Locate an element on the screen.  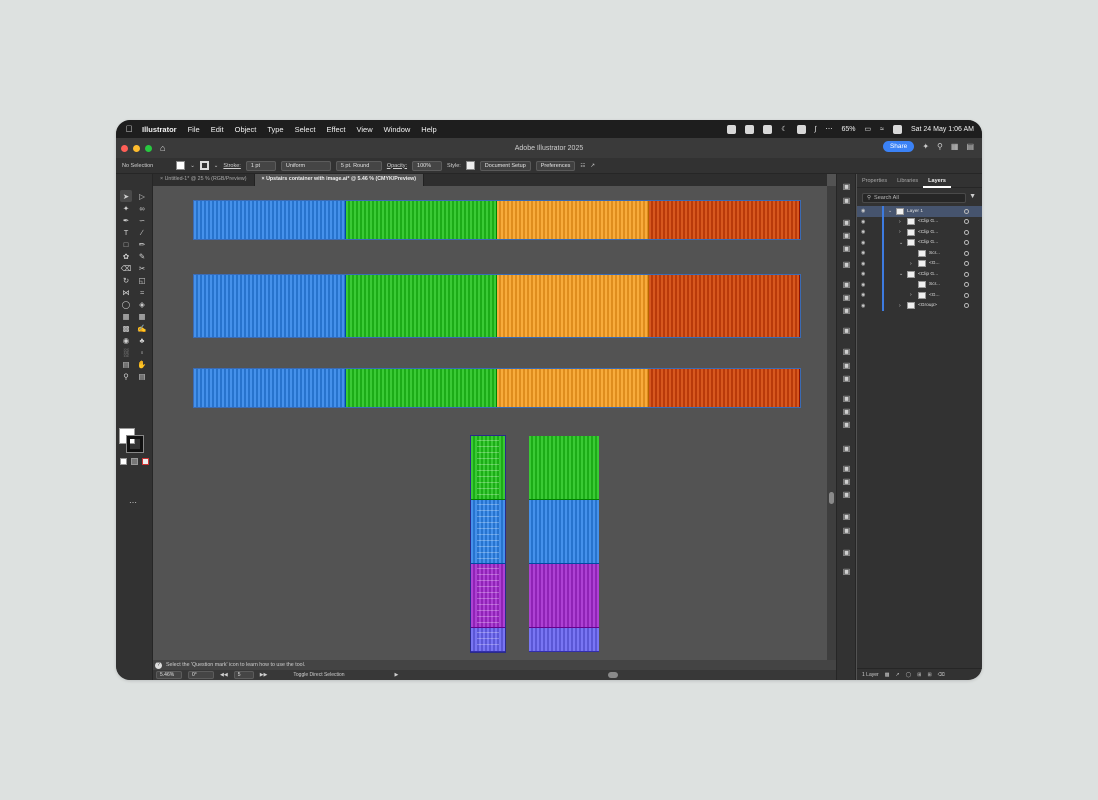
edit-toolbar-icon: ⋯ is located at coordinates (133, 502).